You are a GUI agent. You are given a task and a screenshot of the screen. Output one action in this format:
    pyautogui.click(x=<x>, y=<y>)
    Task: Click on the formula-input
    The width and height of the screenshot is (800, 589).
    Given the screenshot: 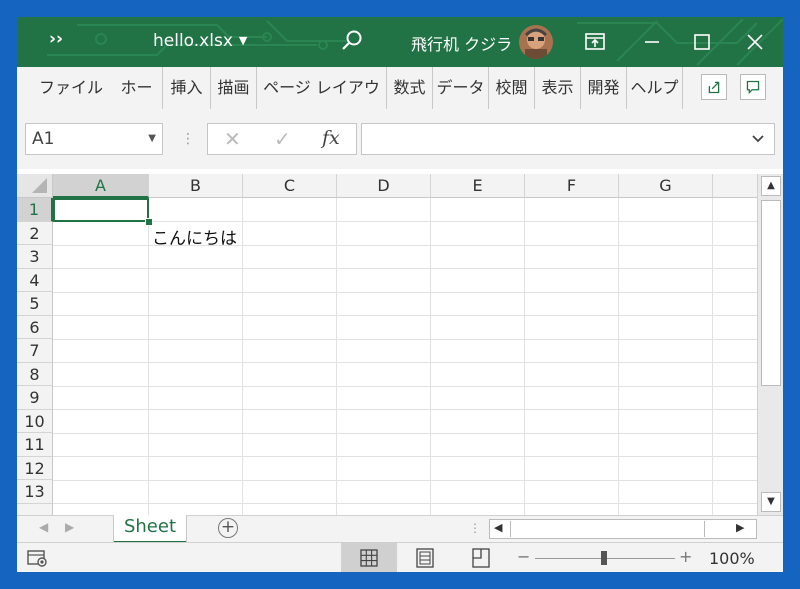 What is the action you would take?
    pyautogui.click(x=568, y=139)
    